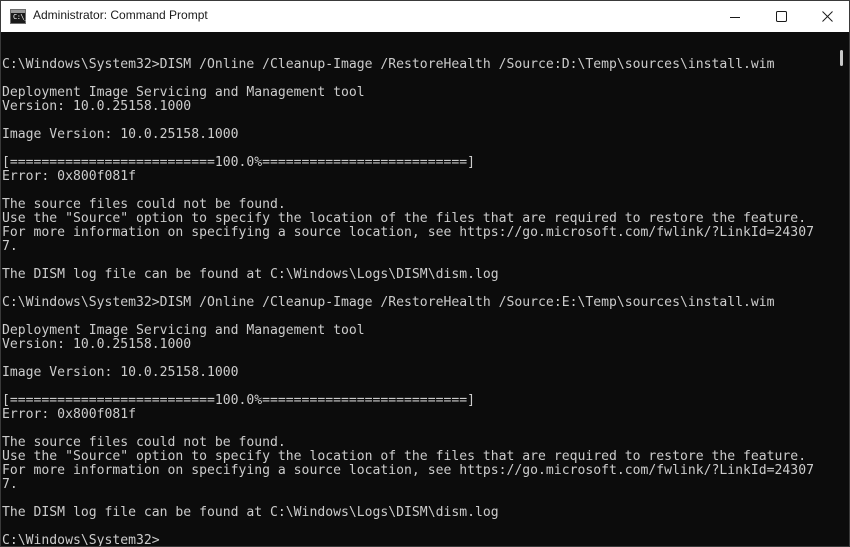 Image resolution: width=850 pixels, height=547 pixels. I want to click on minimize-button, so click(735, 16).